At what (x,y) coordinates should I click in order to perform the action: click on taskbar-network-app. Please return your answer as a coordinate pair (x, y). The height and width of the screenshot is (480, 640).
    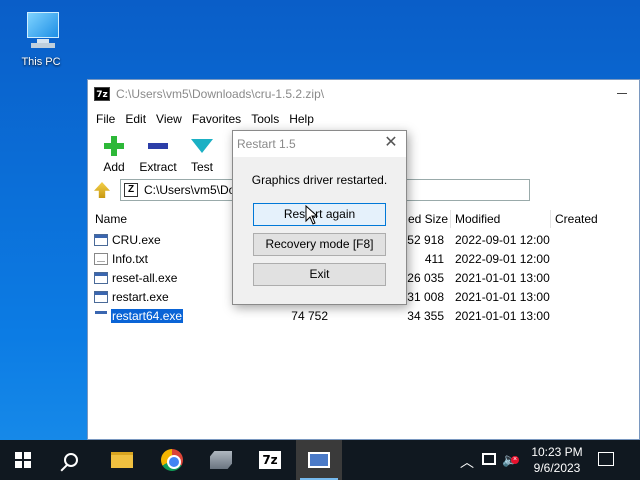
    Looking at the image, I should click on (221, 460).